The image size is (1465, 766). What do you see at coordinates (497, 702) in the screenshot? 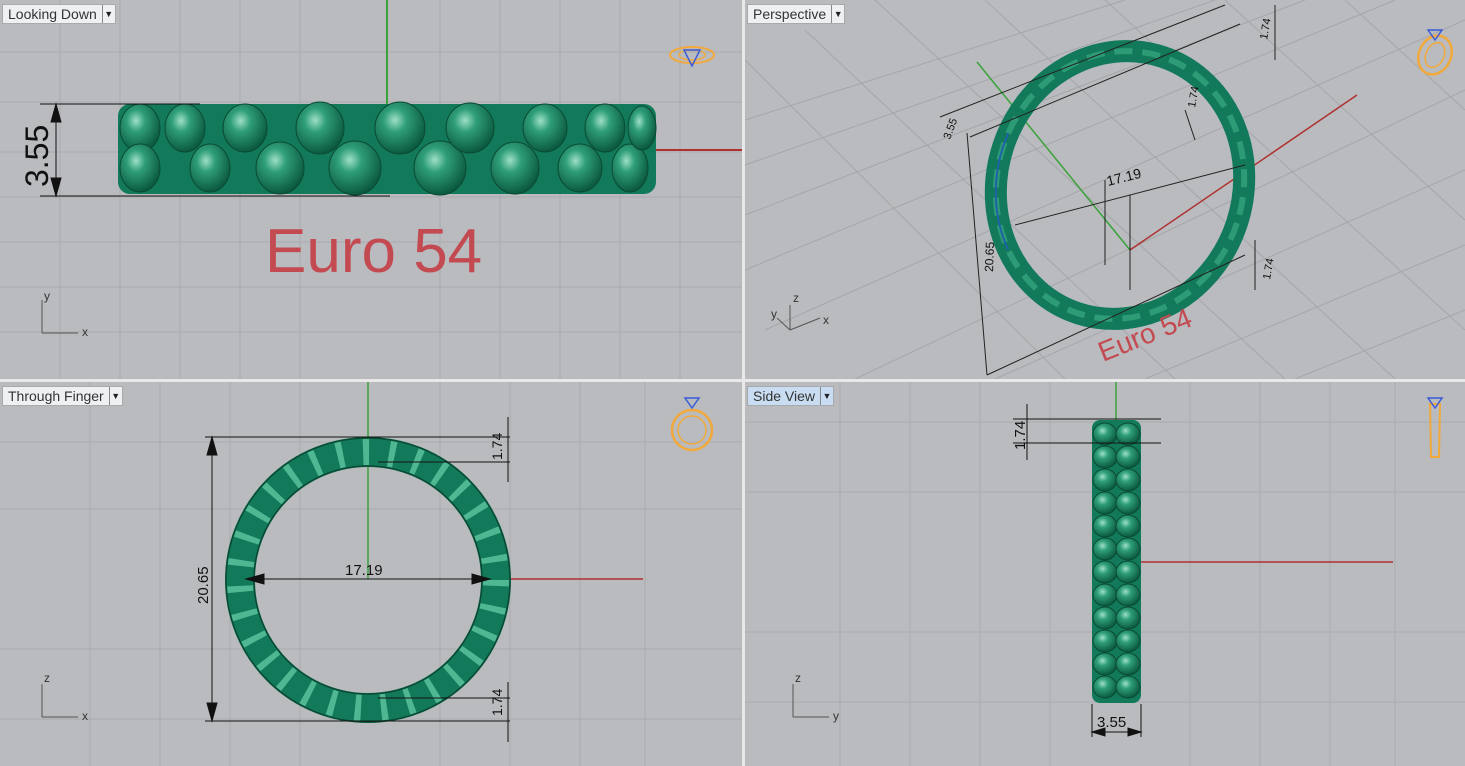
I see `dim-bottom-label-front: 1.74` at bounding box center [497, 702].